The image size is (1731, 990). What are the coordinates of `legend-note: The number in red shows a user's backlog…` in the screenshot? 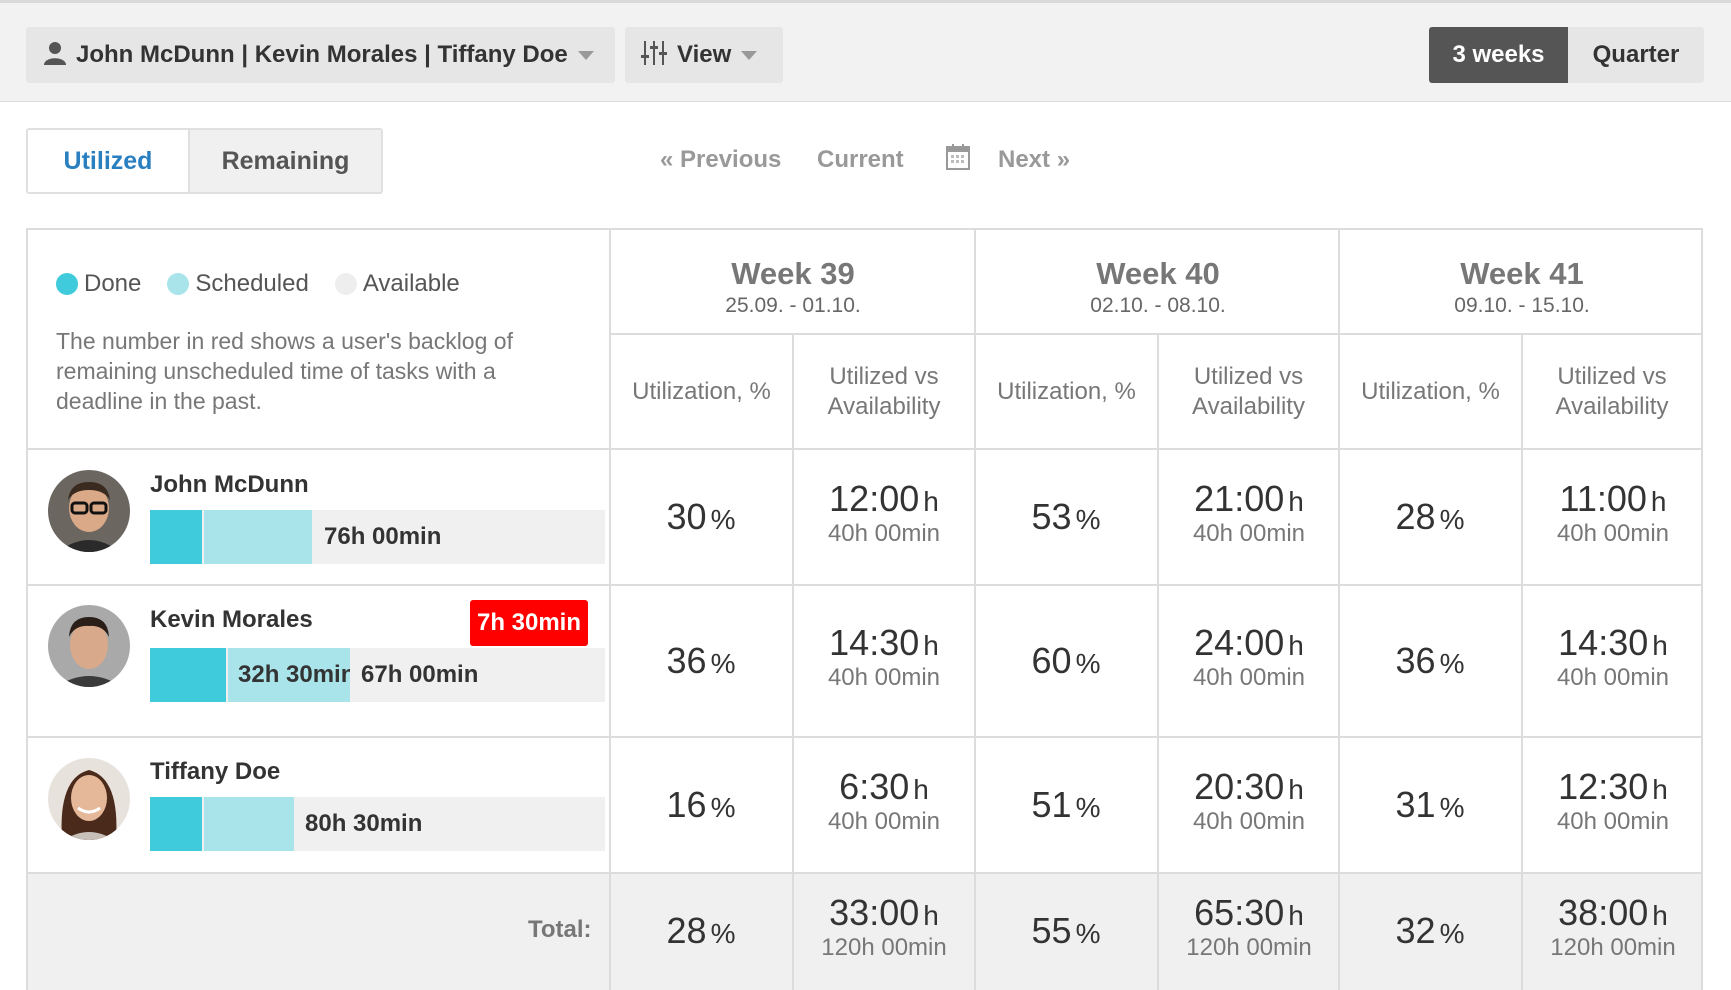 It's located at (284, 371).